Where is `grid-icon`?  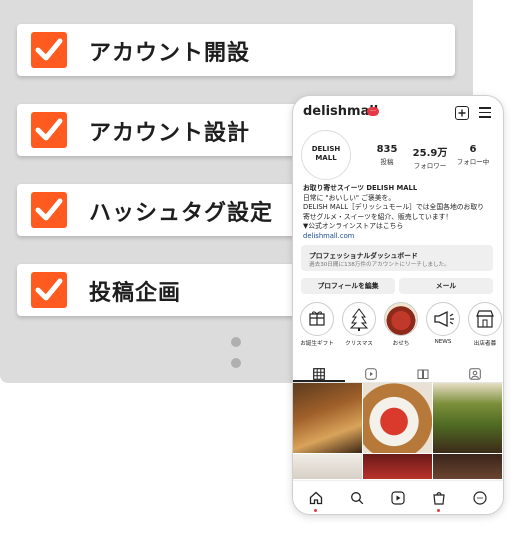
grid-icon is located at coordinates (319, 372).